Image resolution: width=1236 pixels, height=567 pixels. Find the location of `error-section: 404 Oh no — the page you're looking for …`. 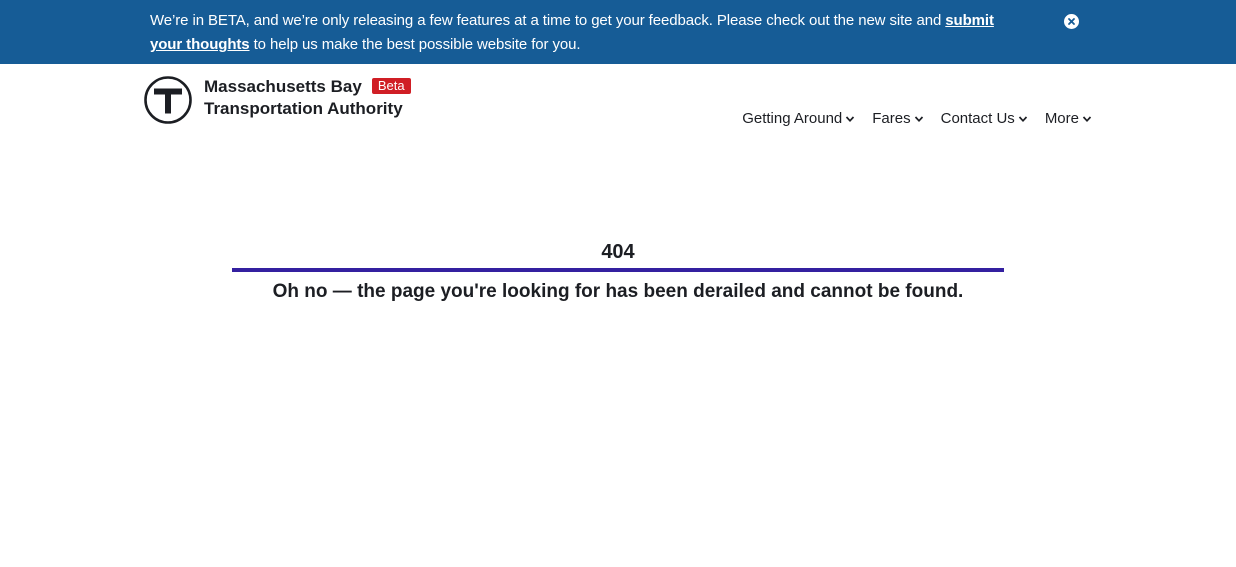

error-section: 404 Oh no — the page you're looking for … is located at coordinates (618, 272).